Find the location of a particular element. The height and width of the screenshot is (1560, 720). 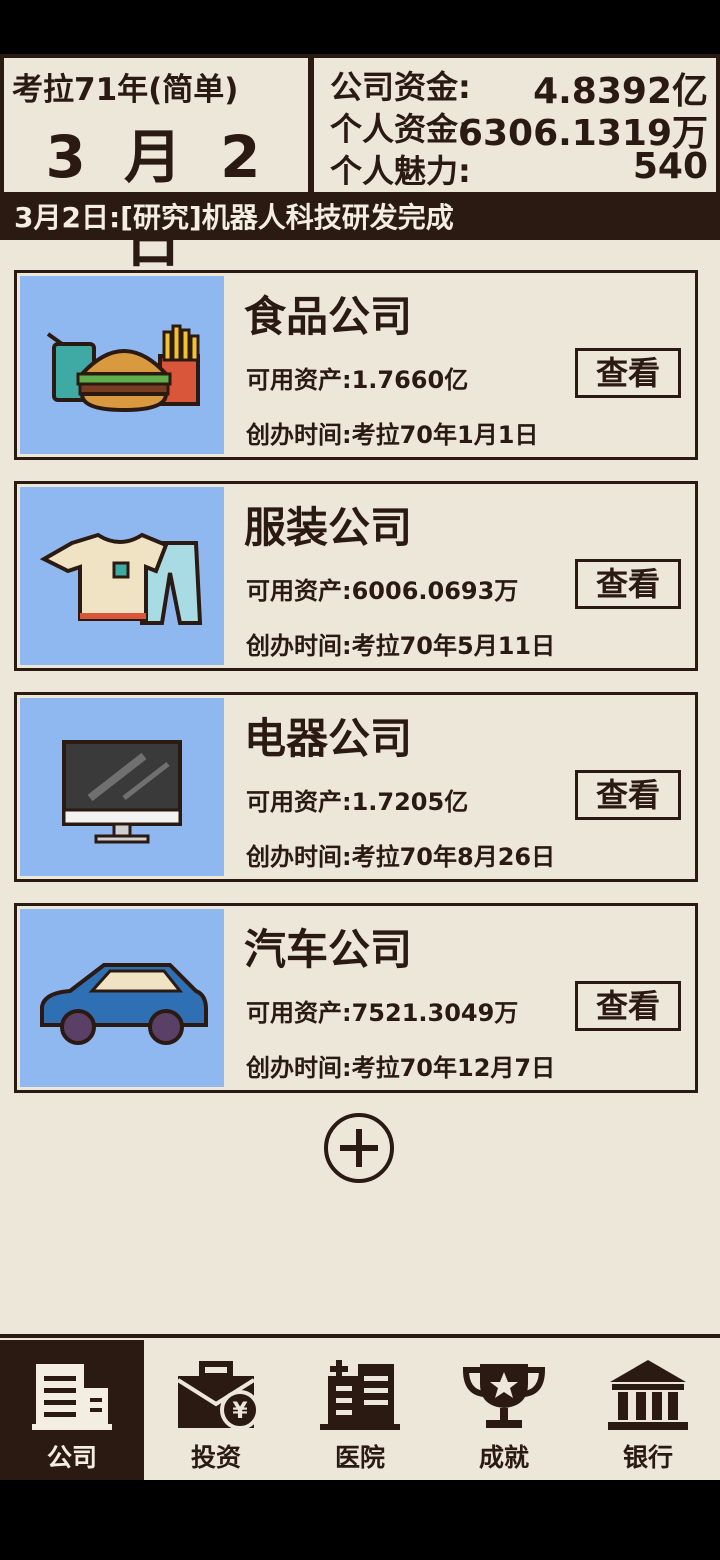

bottom-tab-bar: 公司 ¥ 投资 医院 成就 银行 is located at coordinates (360, 1407).